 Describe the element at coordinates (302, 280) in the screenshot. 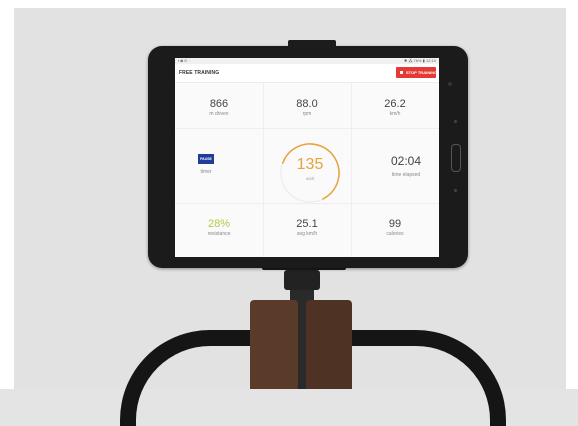

I see `mount-collar` at that location.